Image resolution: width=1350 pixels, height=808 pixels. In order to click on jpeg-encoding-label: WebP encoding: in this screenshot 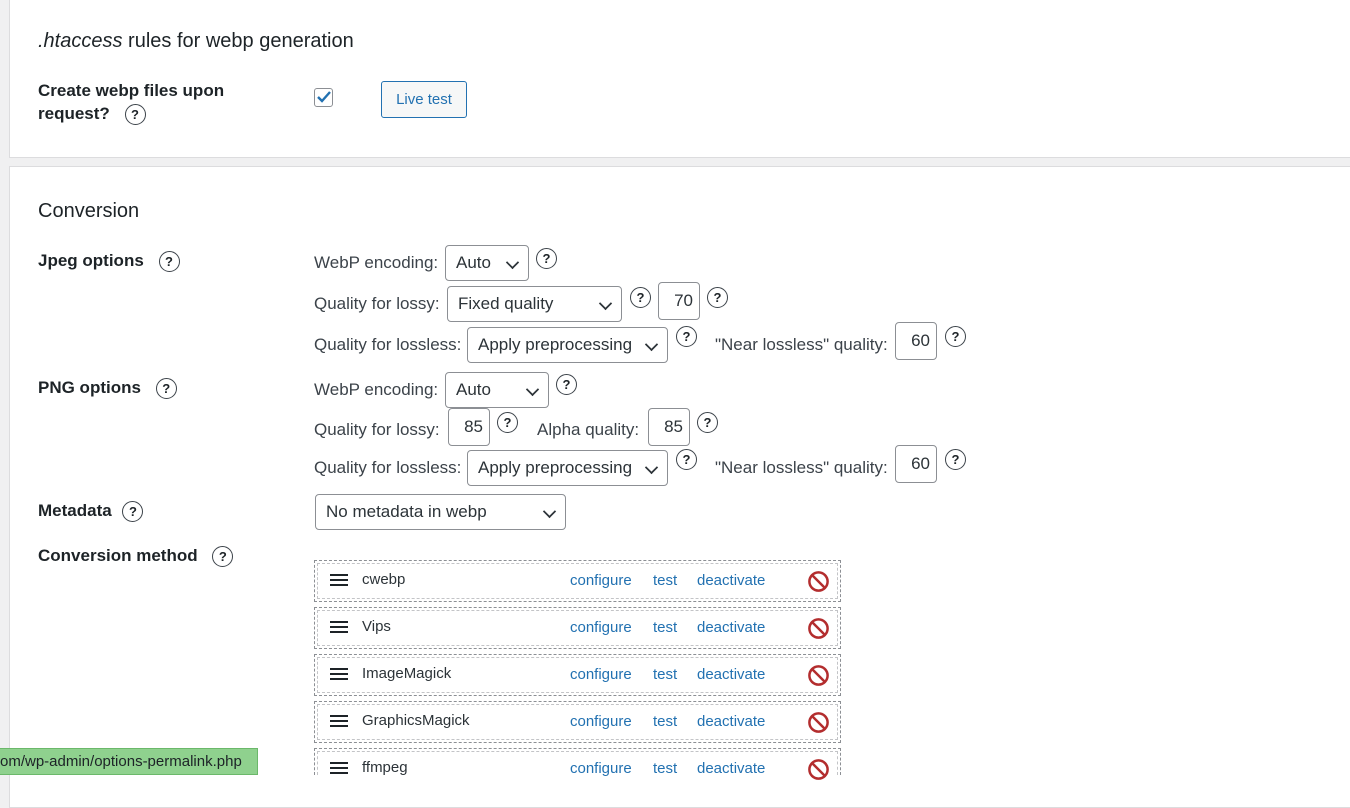, I will do `click(376, 262)`.